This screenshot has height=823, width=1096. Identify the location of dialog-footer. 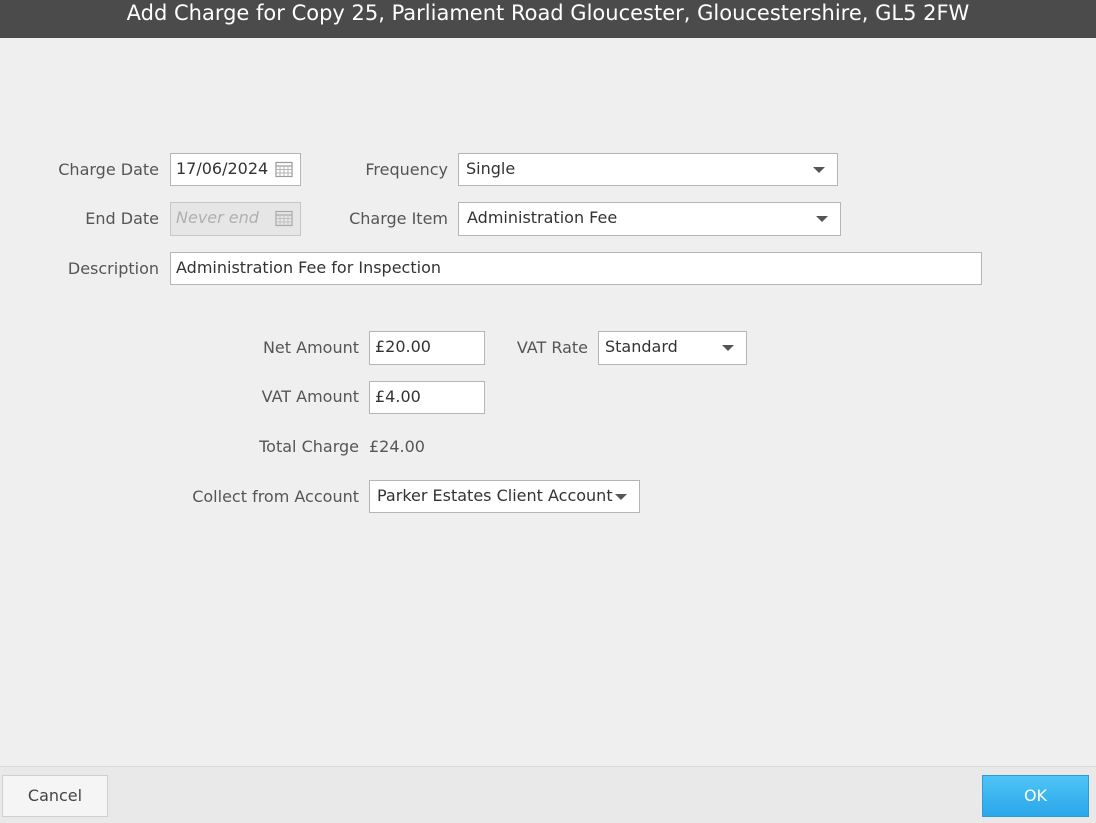
(548, 794).